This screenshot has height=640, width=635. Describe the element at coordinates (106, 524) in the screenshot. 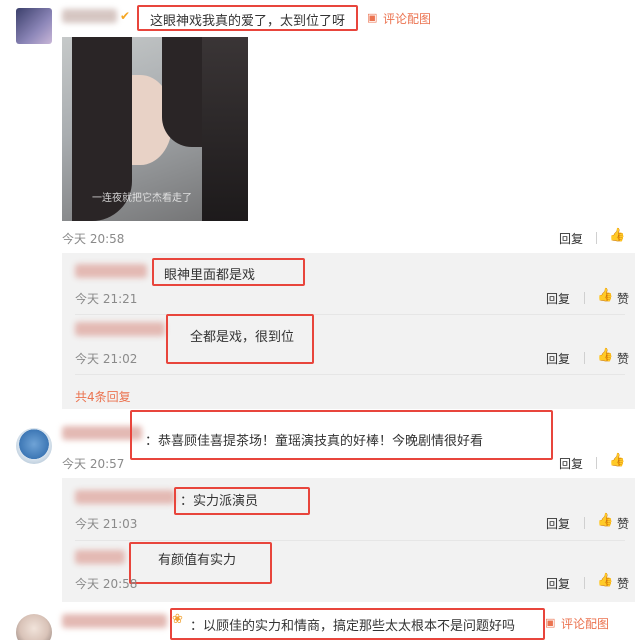

I see `reply-time: 今天 21:03` at that location.